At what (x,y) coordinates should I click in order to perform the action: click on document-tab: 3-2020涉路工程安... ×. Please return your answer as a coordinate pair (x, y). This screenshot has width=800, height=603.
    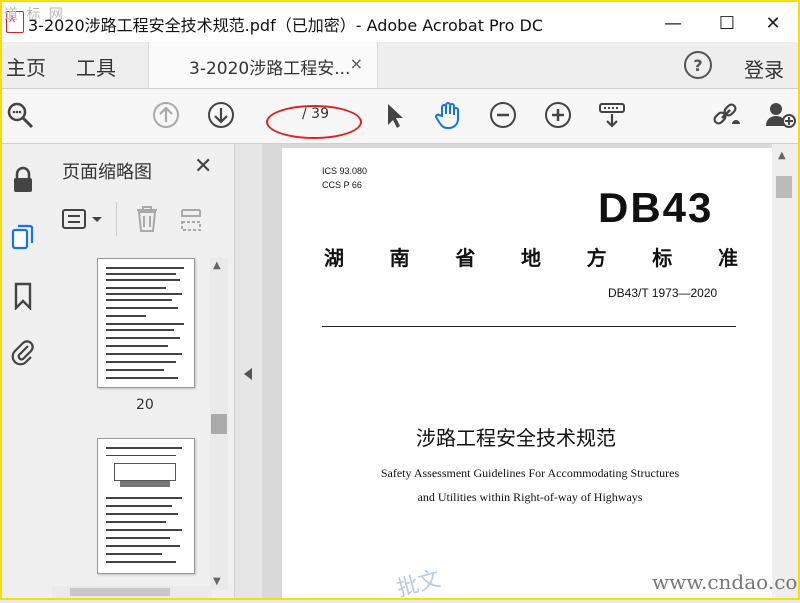
    Looking at the image, I should click on (263, 65).